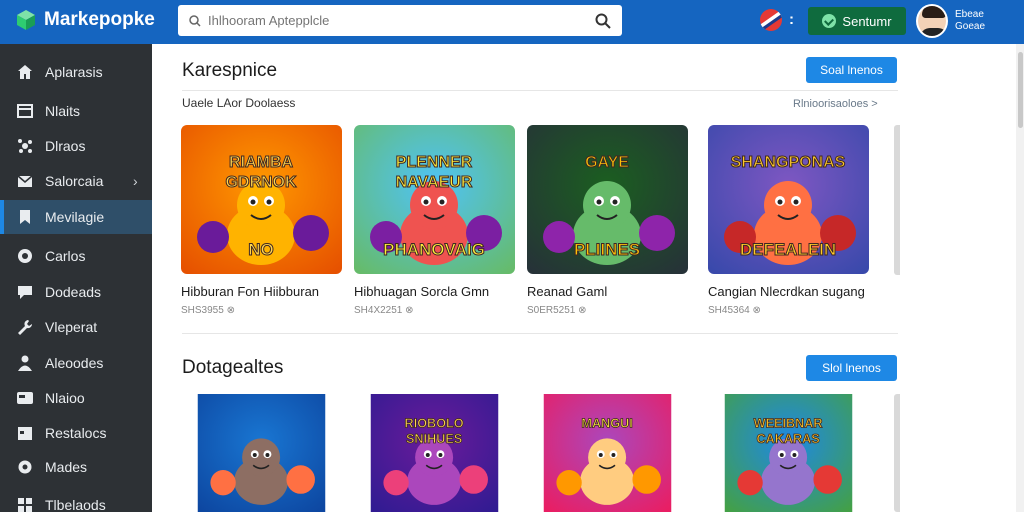 Image resolution: width=1024 pixels, height=512 pixels. What do you see at coordinates (65, 146) in the screenshot?
I see `sidebar-item-label: Dlraos` at bounding box center [65, 146].